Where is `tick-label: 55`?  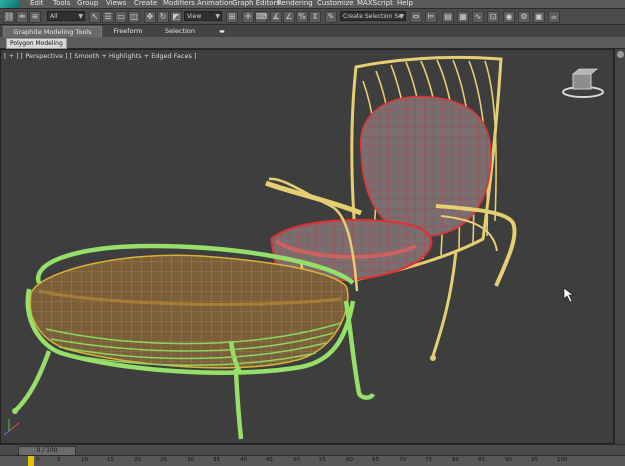 tick-label: 55 is located at coordinates (322, 460).